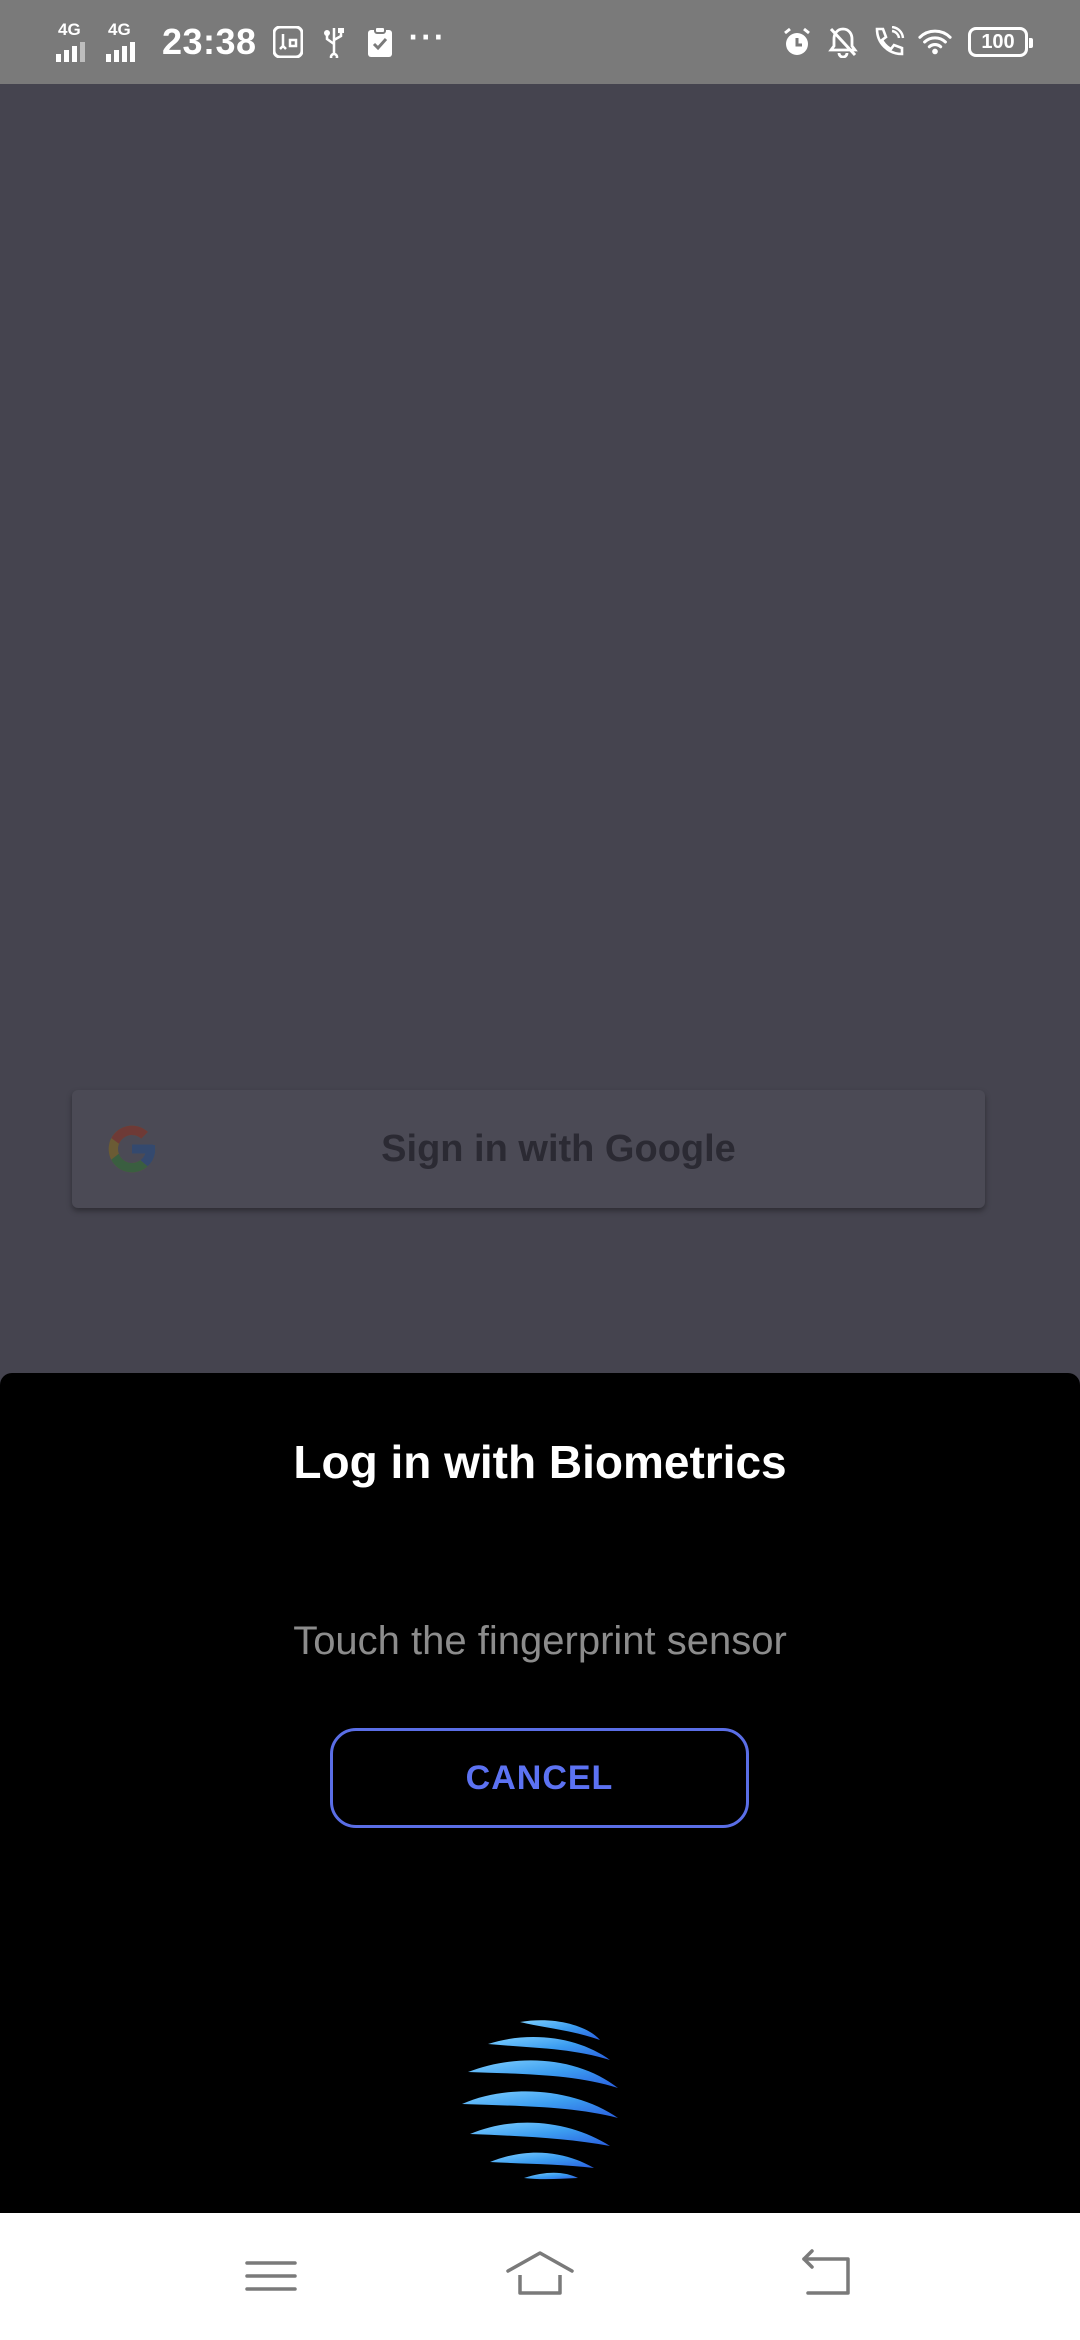 The width and height of the screenshot is (1080, 2340). I want to click on wifi-icon, so click(935, 42).